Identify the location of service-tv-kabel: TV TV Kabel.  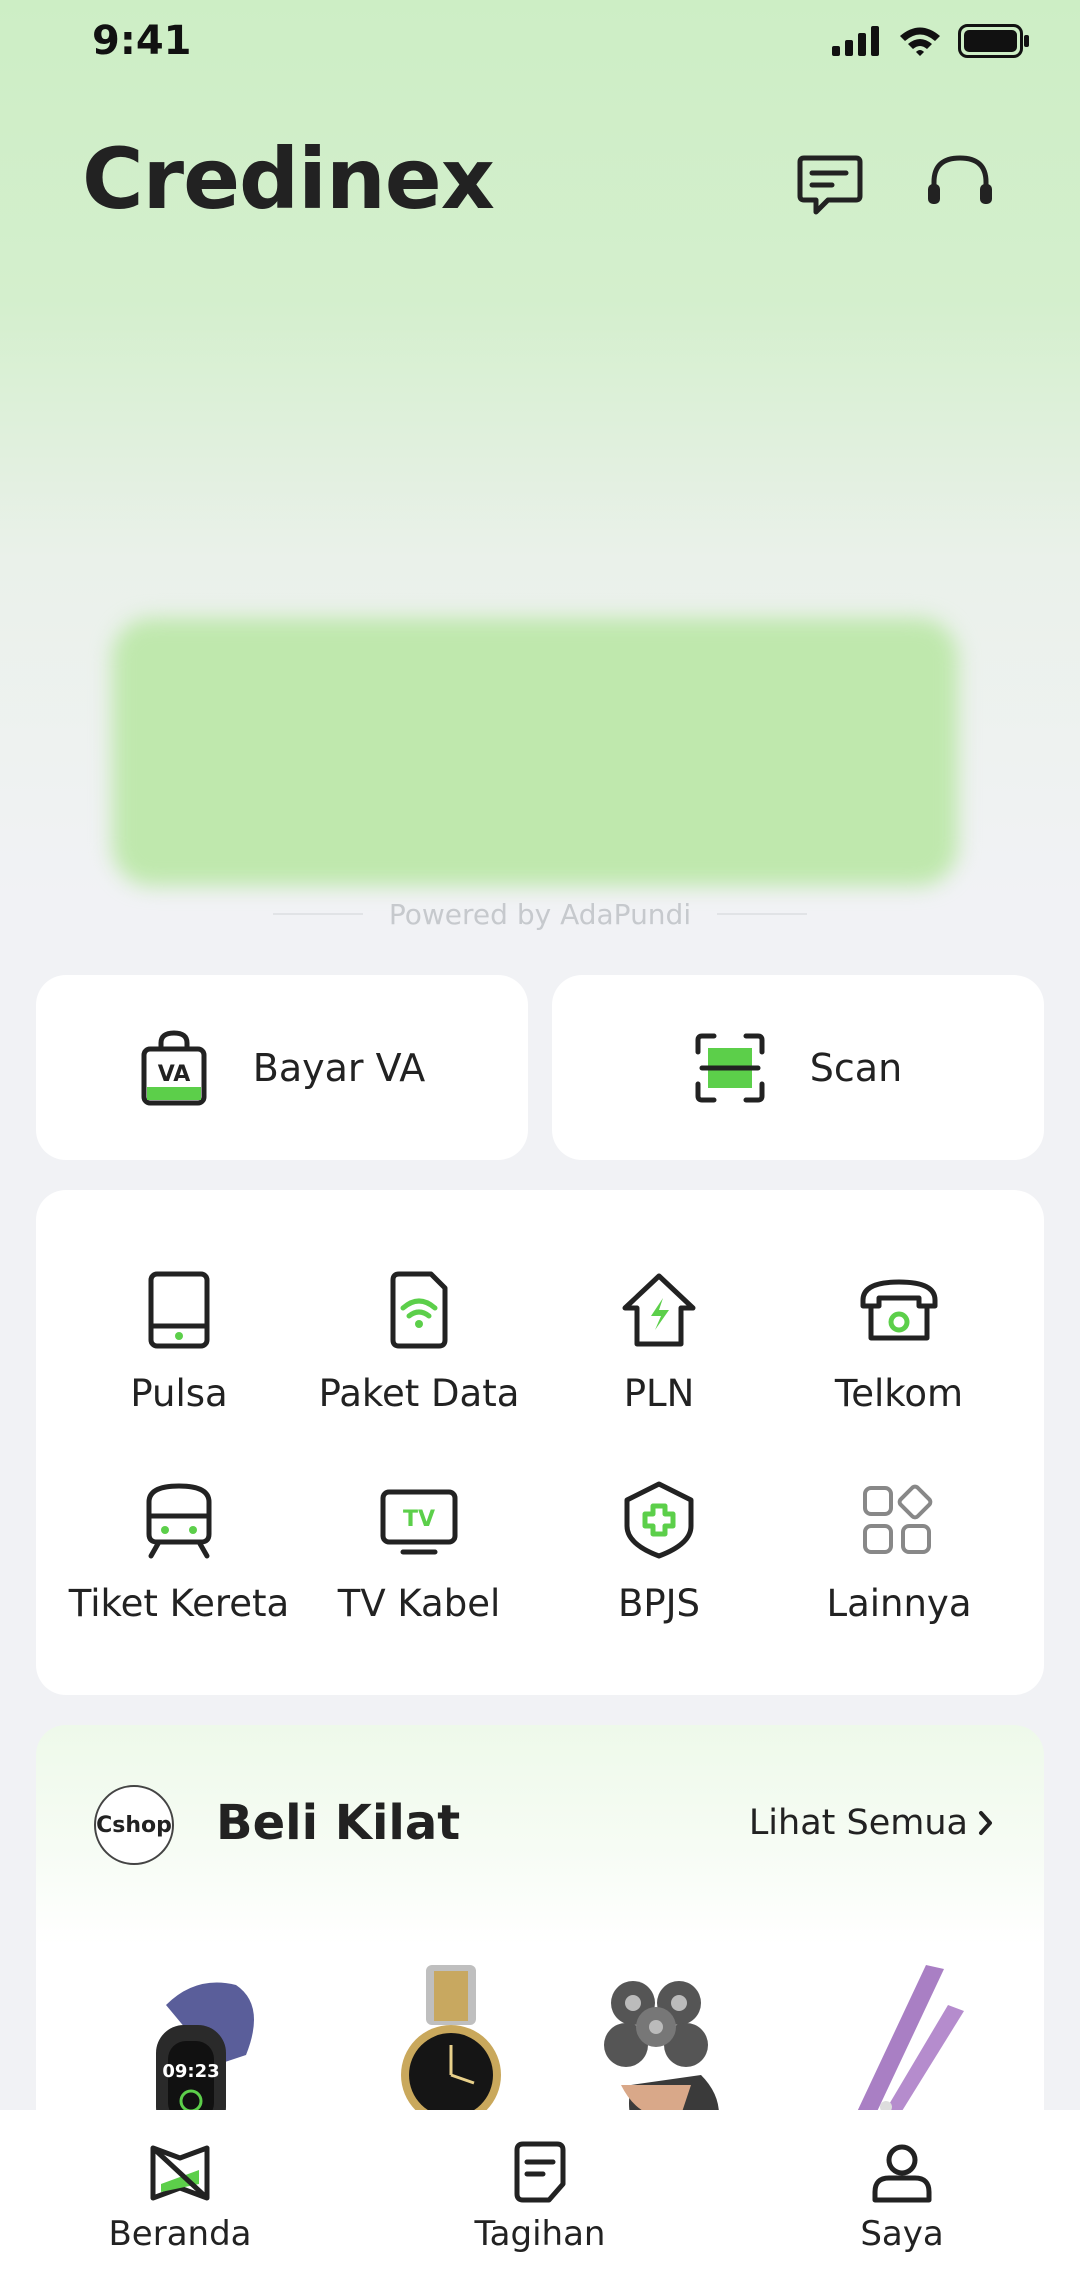
(419, 1580).